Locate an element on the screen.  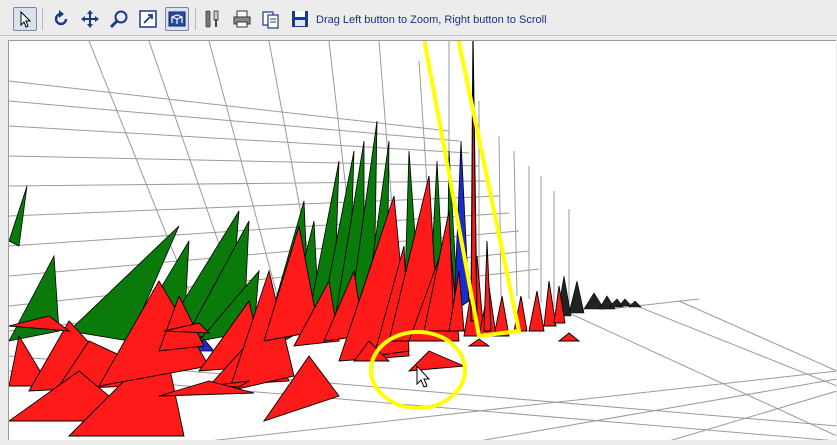
move-arrows-icon is located at coordinates (90, 19).